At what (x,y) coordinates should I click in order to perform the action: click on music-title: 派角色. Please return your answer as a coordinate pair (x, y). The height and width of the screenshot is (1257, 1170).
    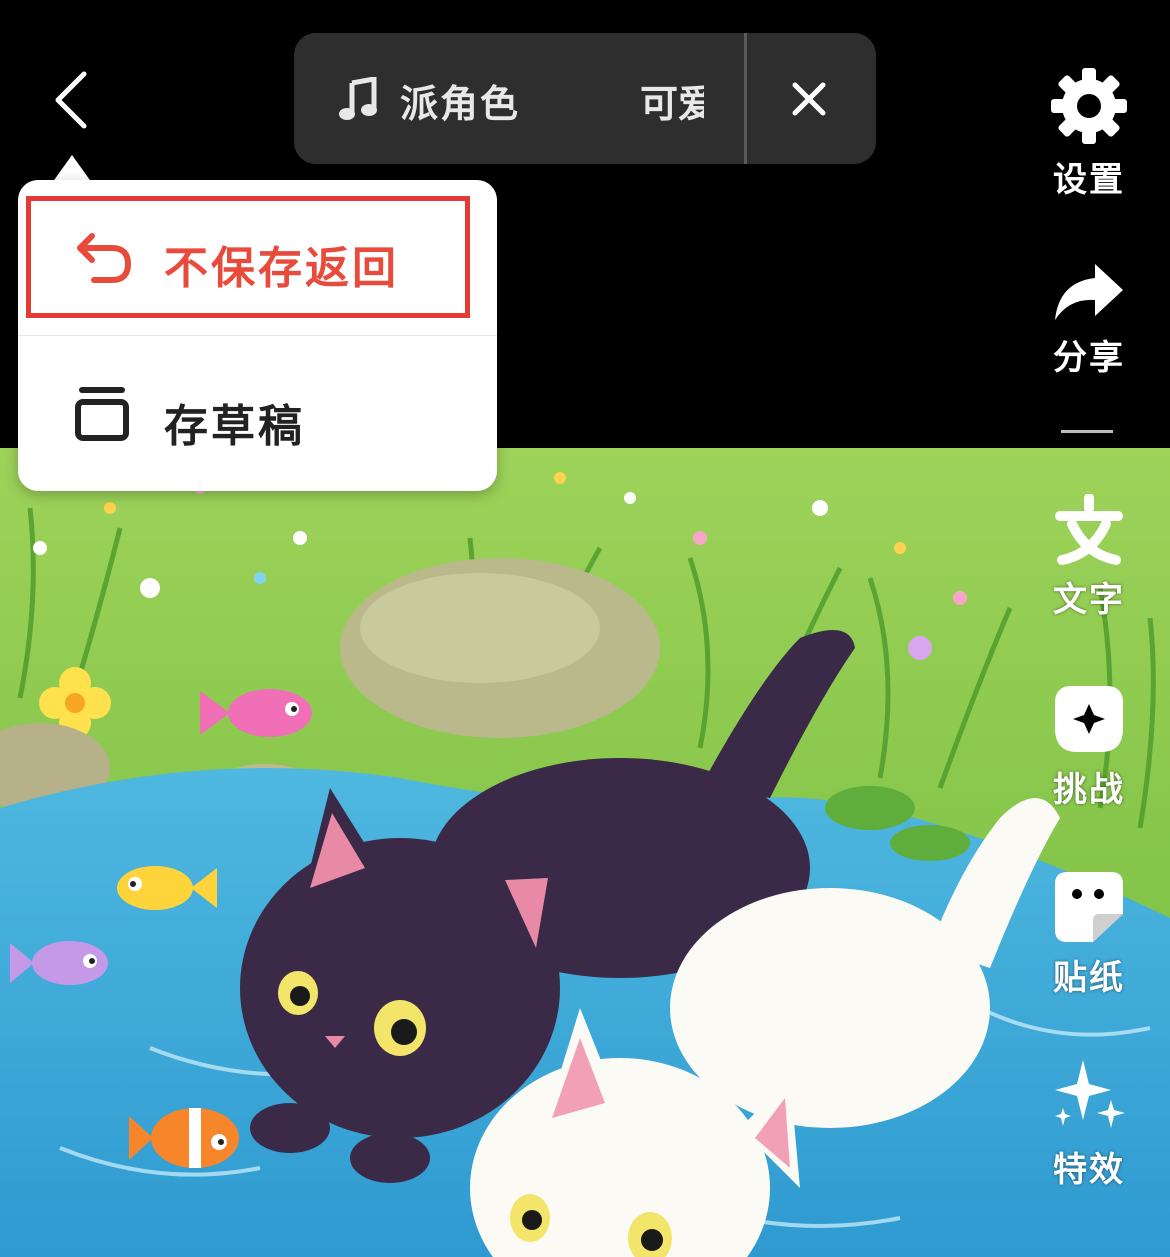
    Looking at the image, I should click on (460, 104).